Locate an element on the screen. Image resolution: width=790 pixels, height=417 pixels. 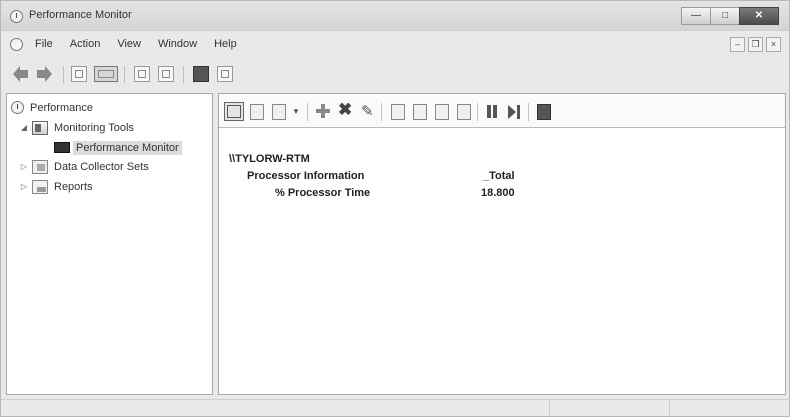
close-icon: ✕ is located at coordinates (759, 15).